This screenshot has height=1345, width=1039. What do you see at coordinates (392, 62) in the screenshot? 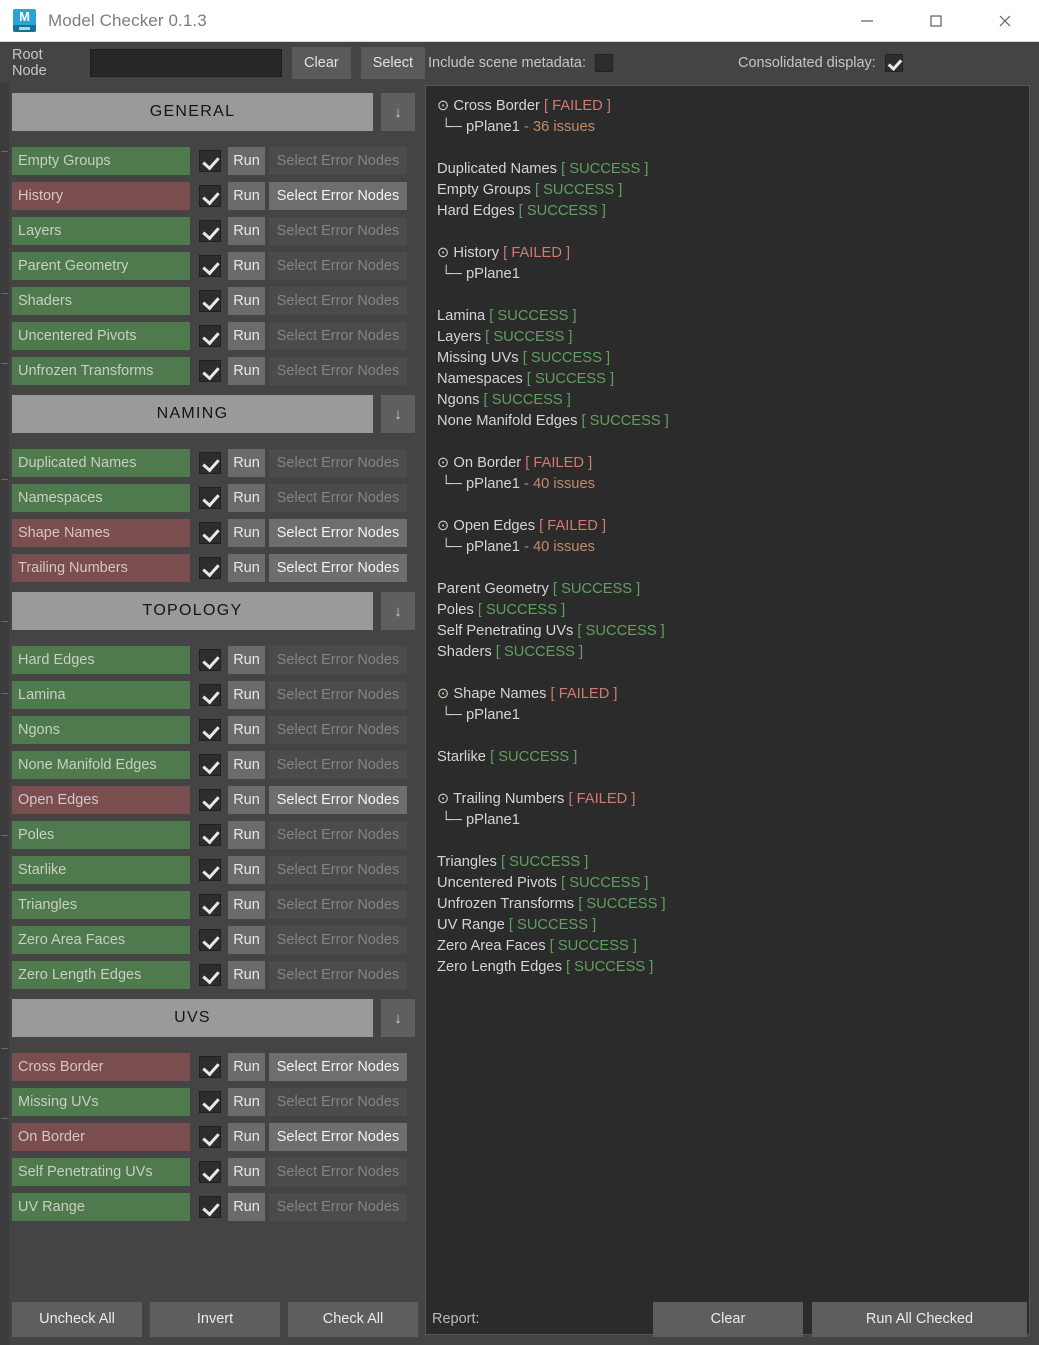
I see `select-root-button: Select` at bounding box center [392, 62].